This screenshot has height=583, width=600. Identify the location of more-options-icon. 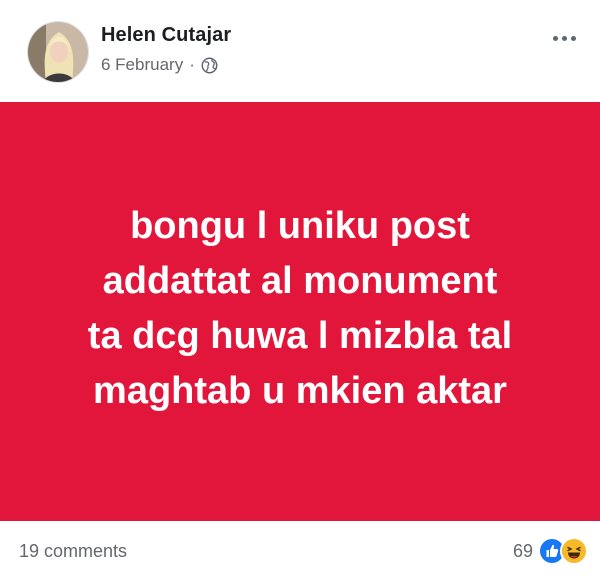
(564, 38).